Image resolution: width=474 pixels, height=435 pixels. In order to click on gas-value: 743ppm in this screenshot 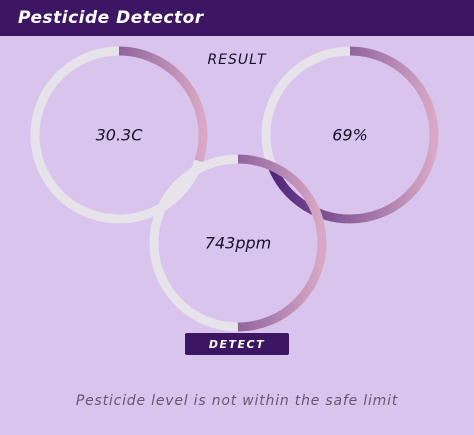, I will do `click(238, 243)`.